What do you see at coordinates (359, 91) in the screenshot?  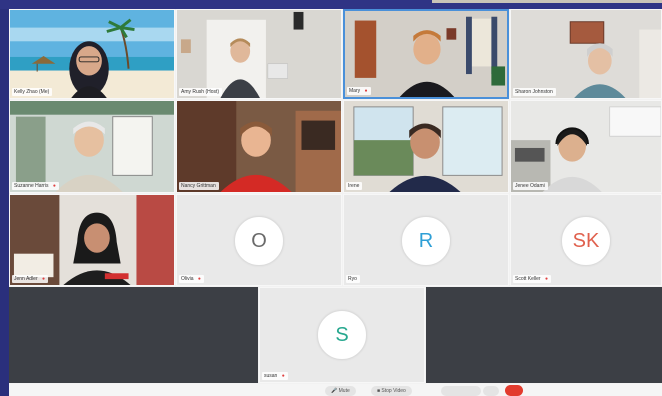 I see `participant-name-tag: Mary ●` at bounding box center [359, 91].